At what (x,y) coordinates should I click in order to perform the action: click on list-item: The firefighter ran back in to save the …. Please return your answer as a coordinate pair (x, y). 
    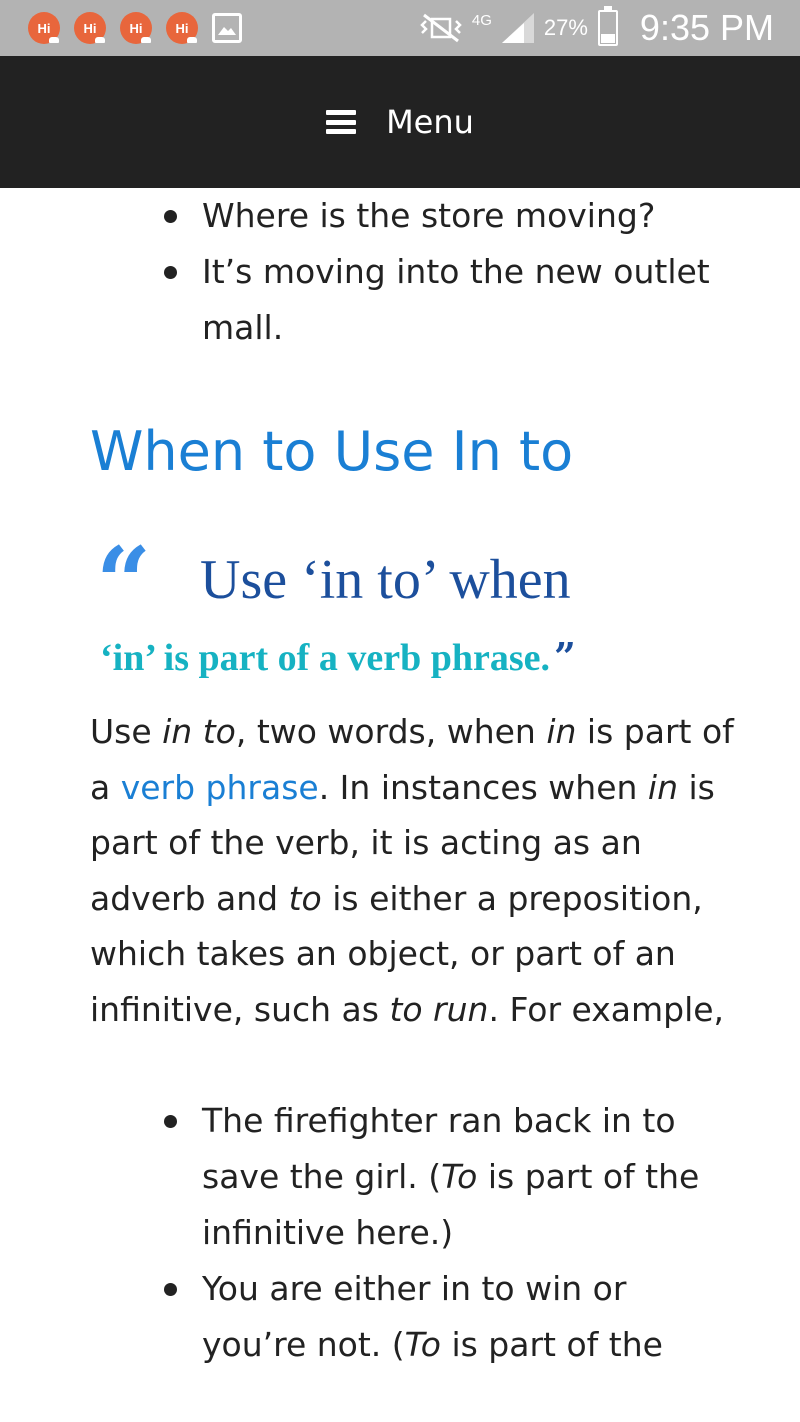
    Looking at the image, I should click on (452, 1177).